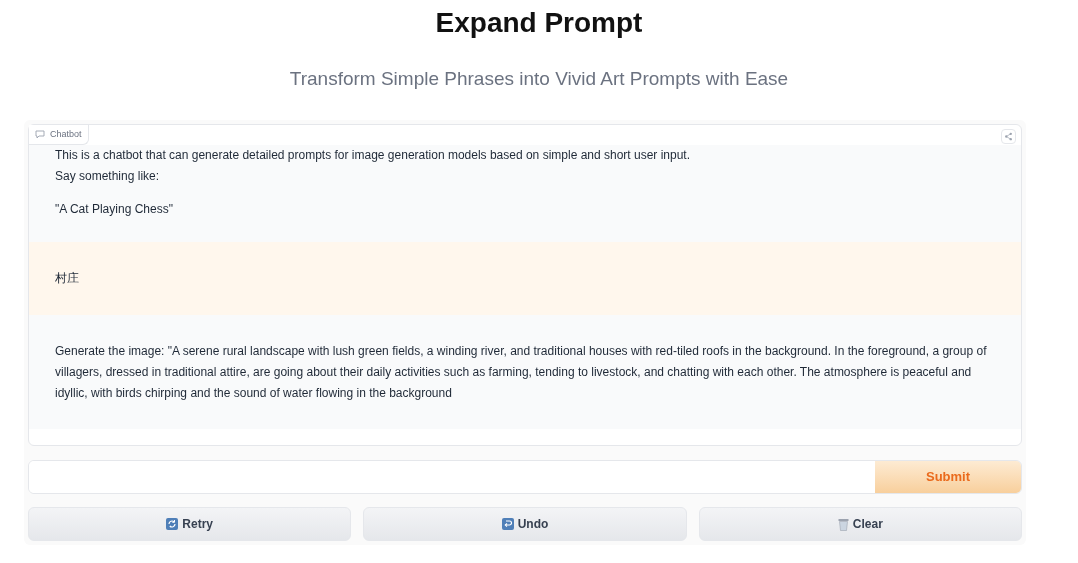  I want to click on share-icon, so click(1008, 136).